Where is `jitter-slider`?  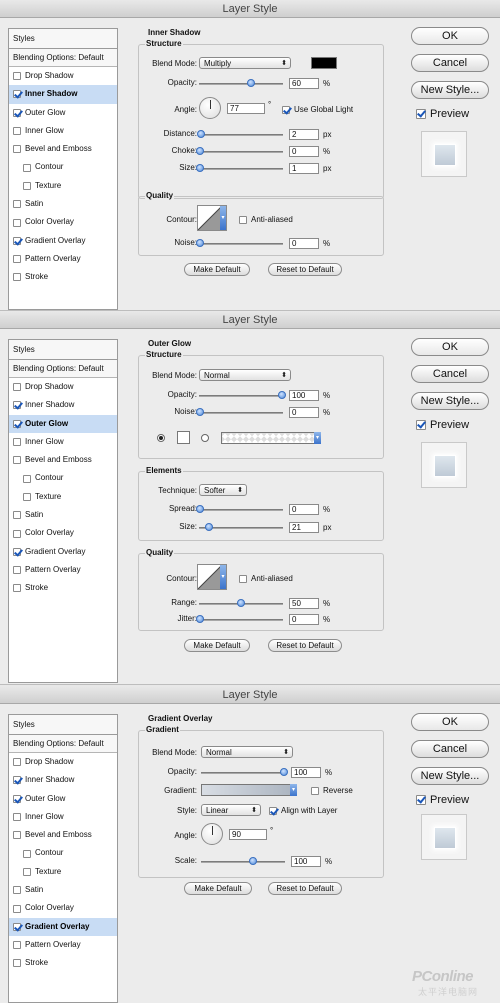
jitter-slider is located at coordinates (239, 619).